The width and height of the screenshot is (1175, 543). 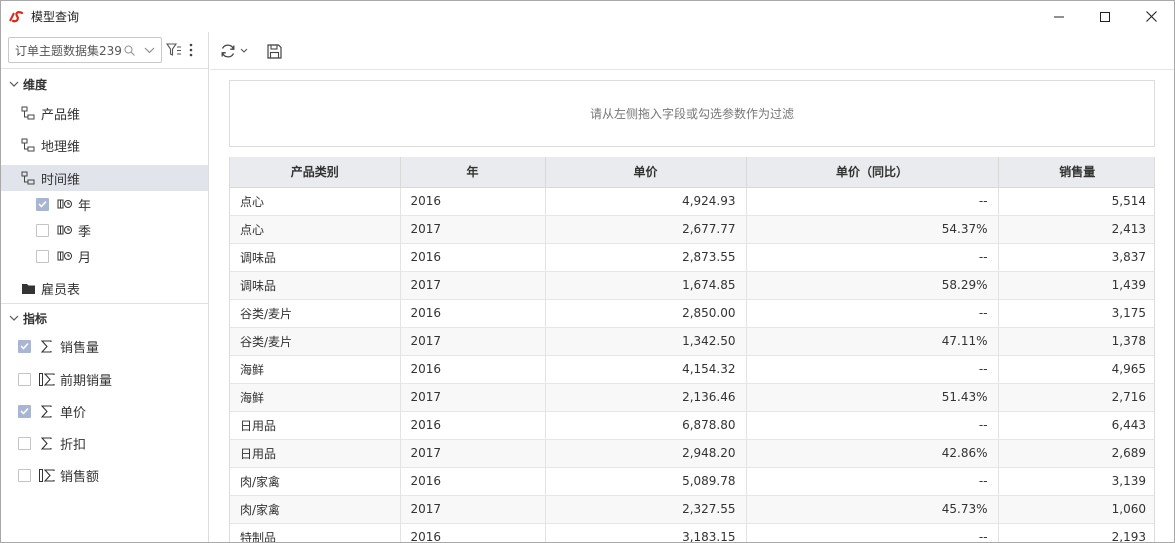 I want to click on more-options-button, so click(x=191, y=50).